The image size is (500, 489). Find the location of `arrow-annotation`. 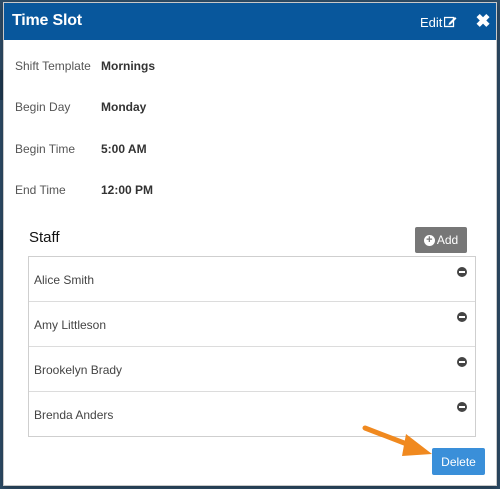

arrow-annotation is located at coordinates (397, 440).